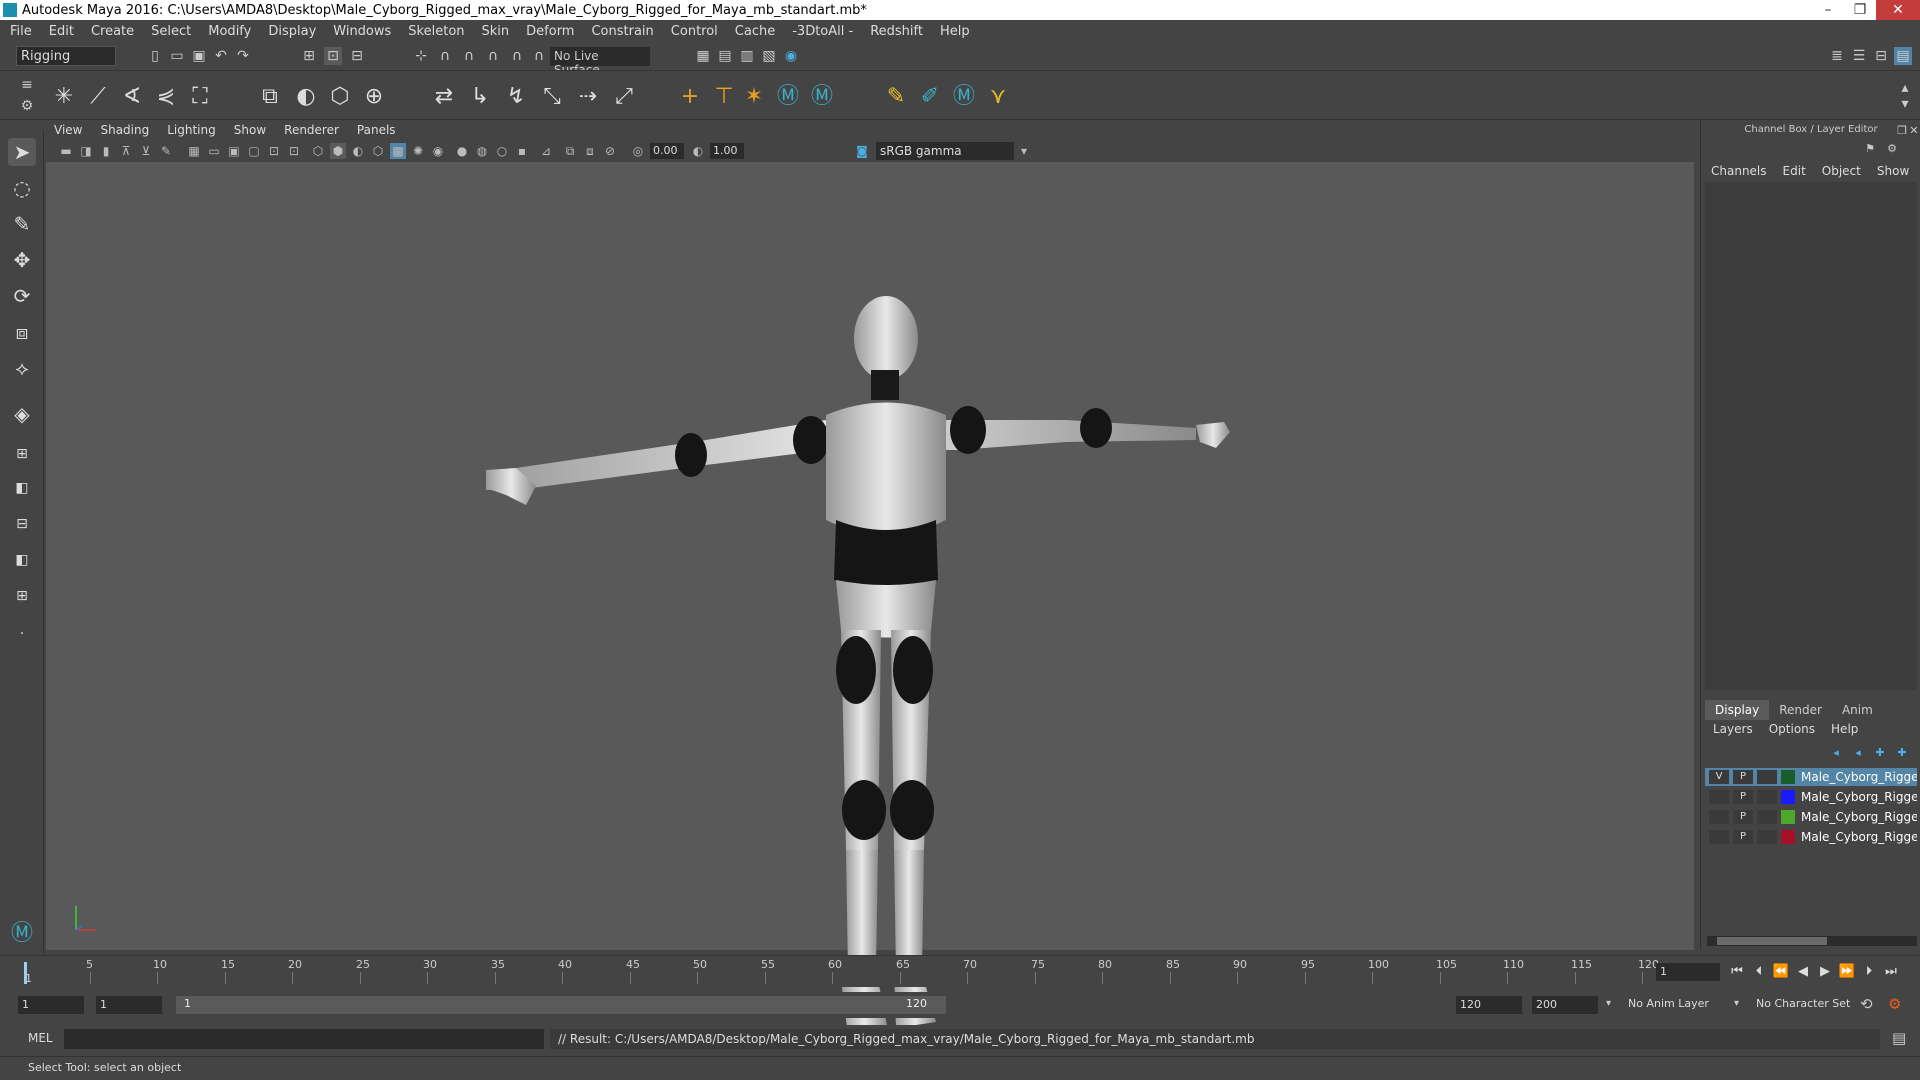 This screenshot has height=1080, width=1920. Describe the element at coordinates (1565, 1005) in the screenshot. I see `animation-end-field: 200` at that location.